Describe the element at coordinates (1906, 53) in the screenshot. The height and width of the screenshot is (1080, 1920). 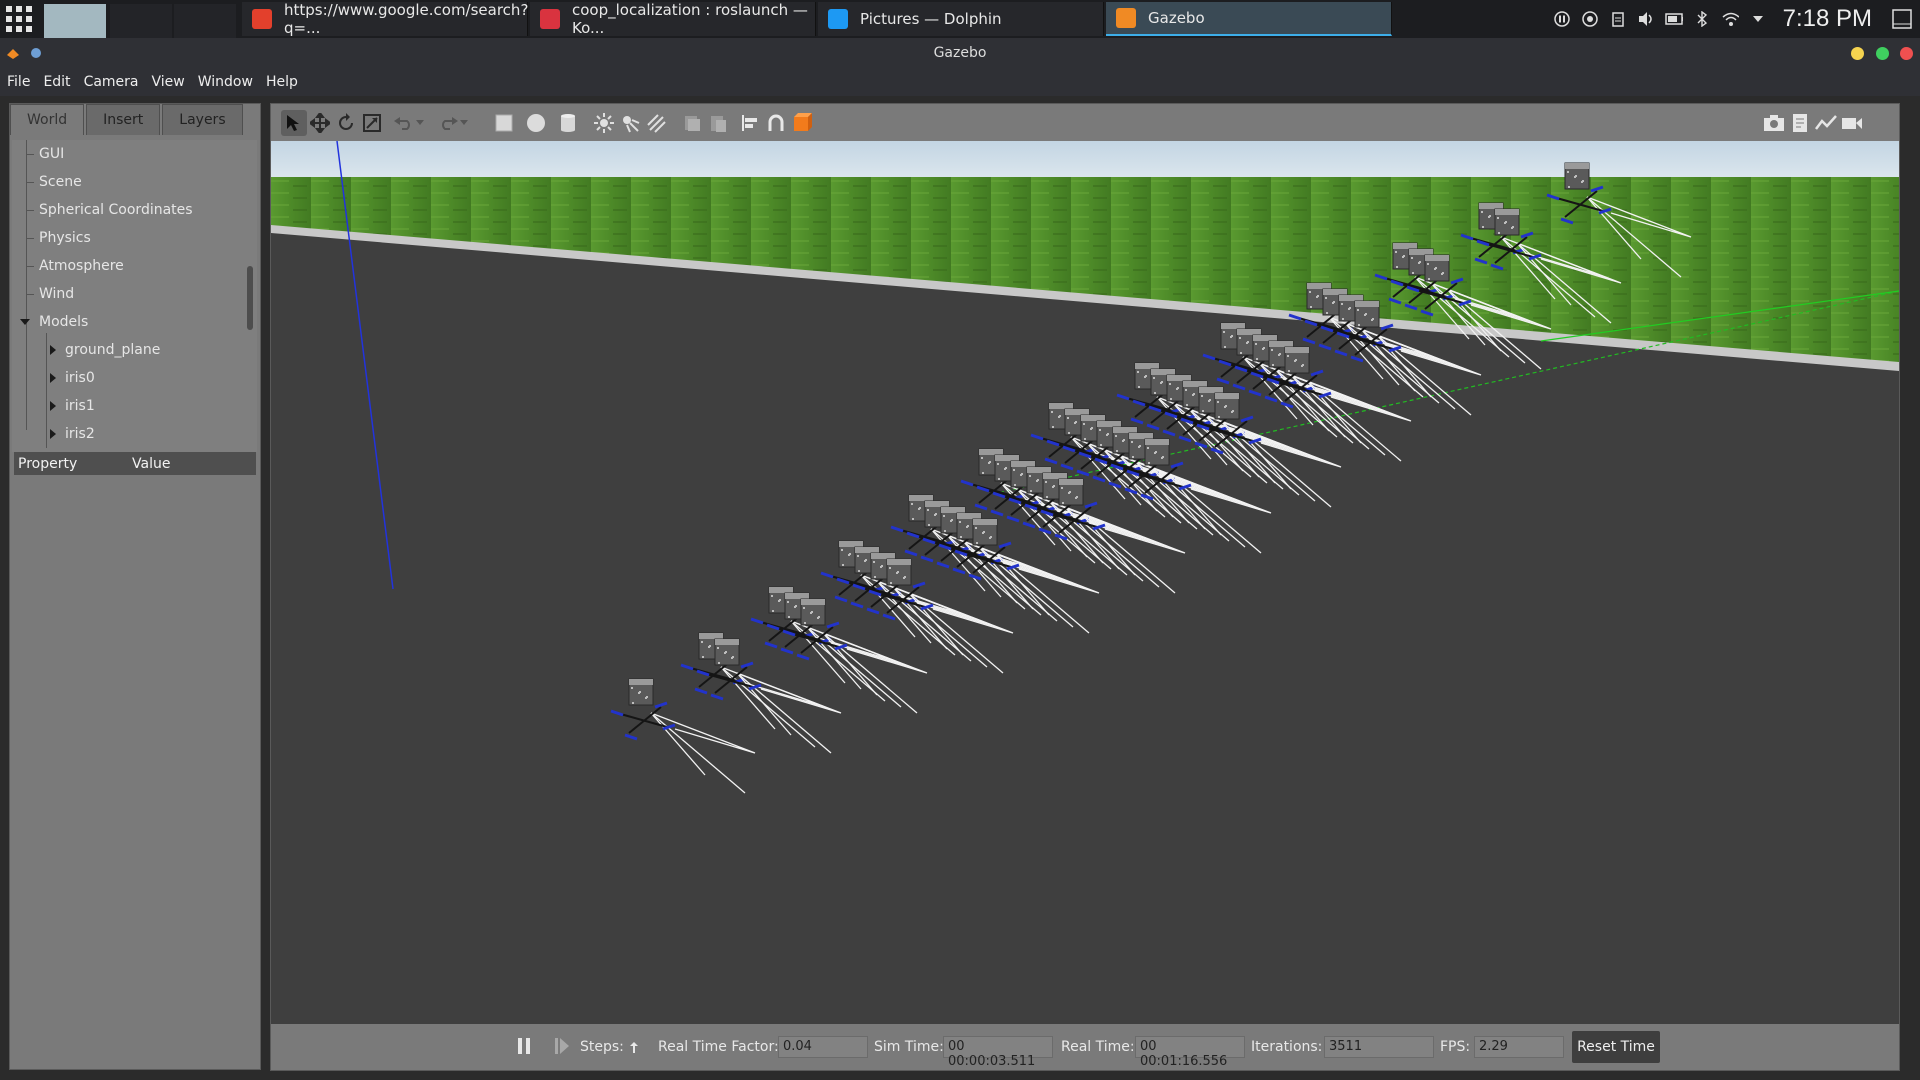
I see `close-button` at that location.